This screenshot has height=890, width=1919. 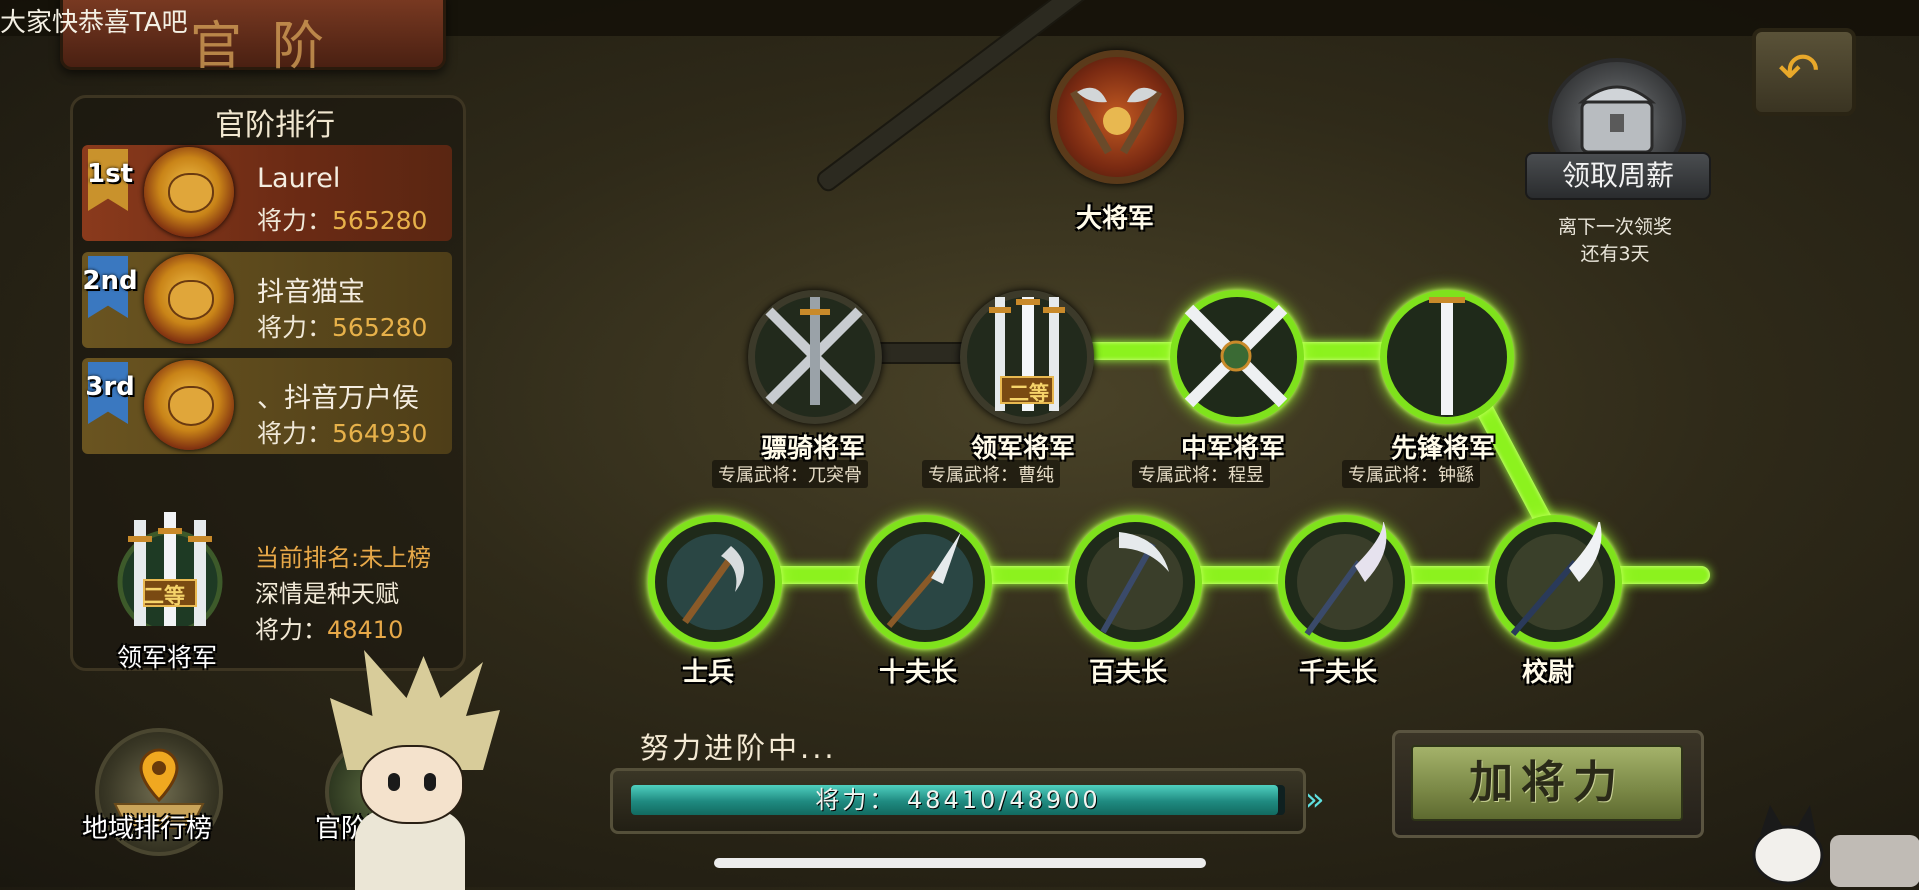 I want to click on progress-text: 将力： 48410/48900, so click(x=958, y=800).